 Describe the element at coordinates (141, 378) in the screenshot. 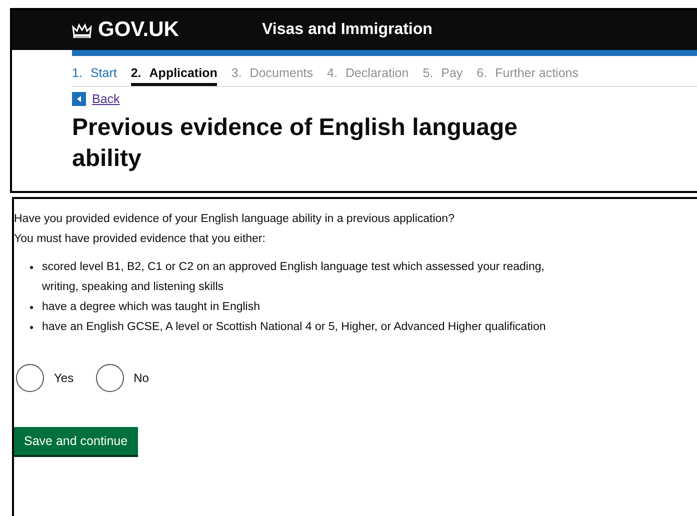

I see `radio-label: No` at that location.